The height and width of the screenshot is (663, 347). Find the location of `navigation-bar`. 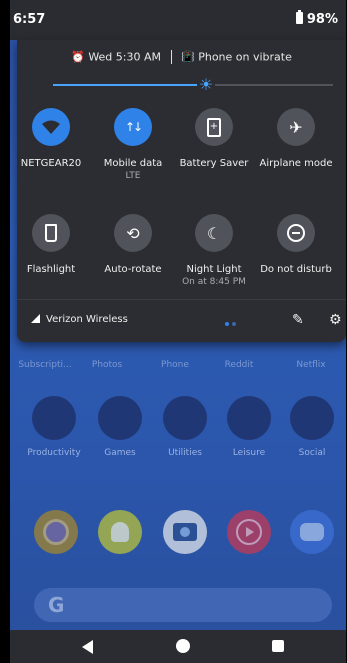

navigation-bar is located at coordinates (178, 646).